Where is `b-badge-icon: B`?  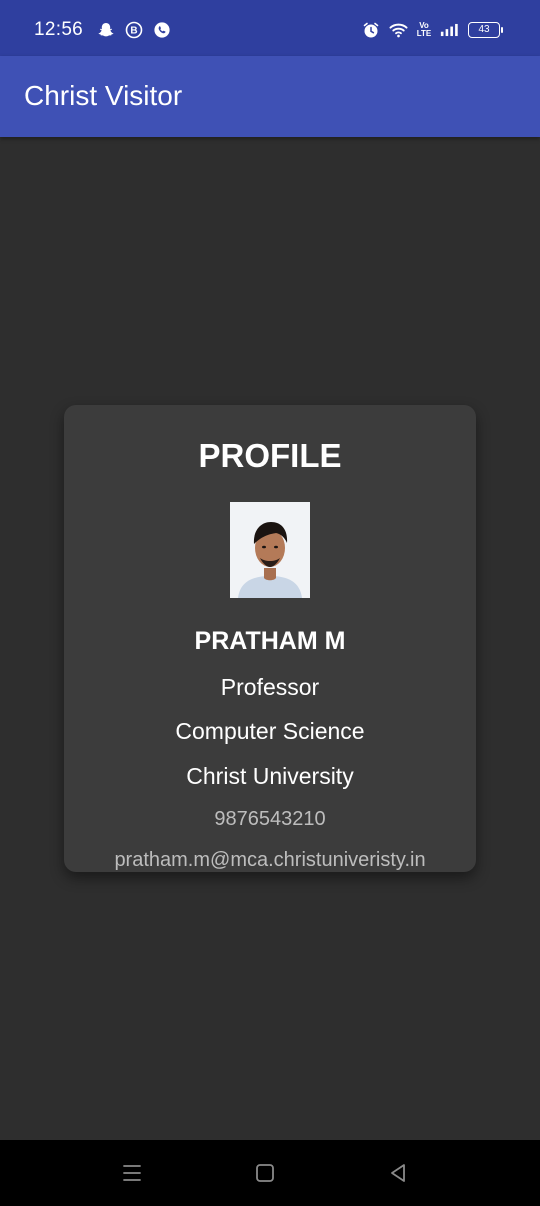
b-badge-icon: B is located at coordinates (133, 29).